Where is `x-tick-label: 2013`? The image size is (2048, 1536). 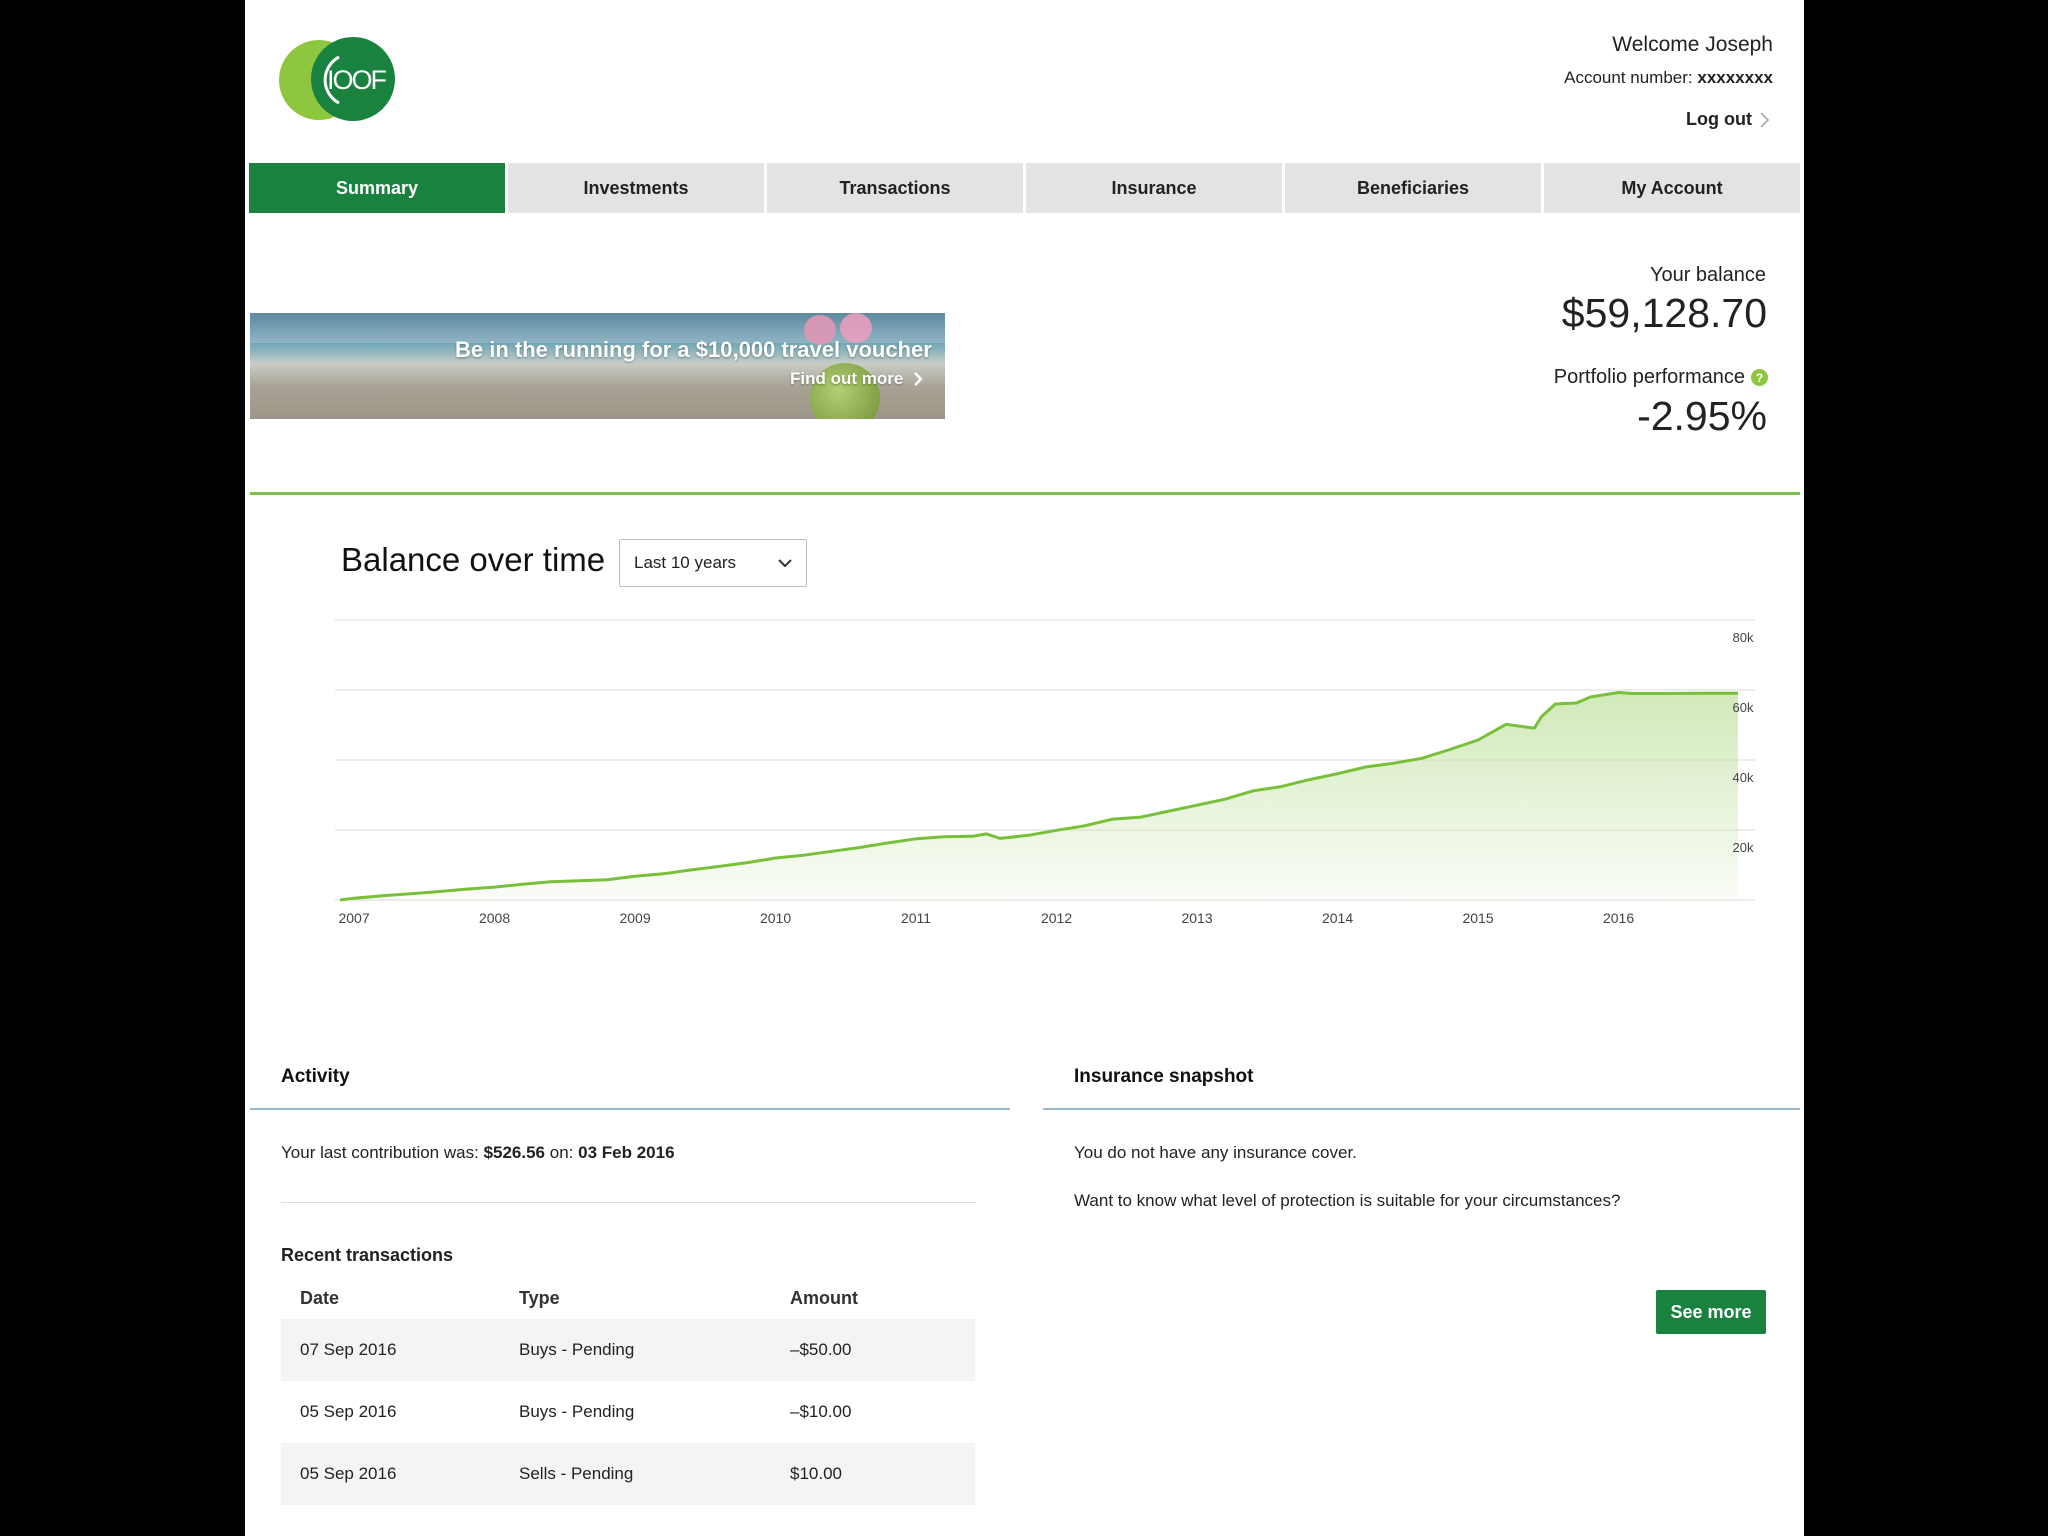 x-tick-label: 2013 is located at coordinates (1196, 918).